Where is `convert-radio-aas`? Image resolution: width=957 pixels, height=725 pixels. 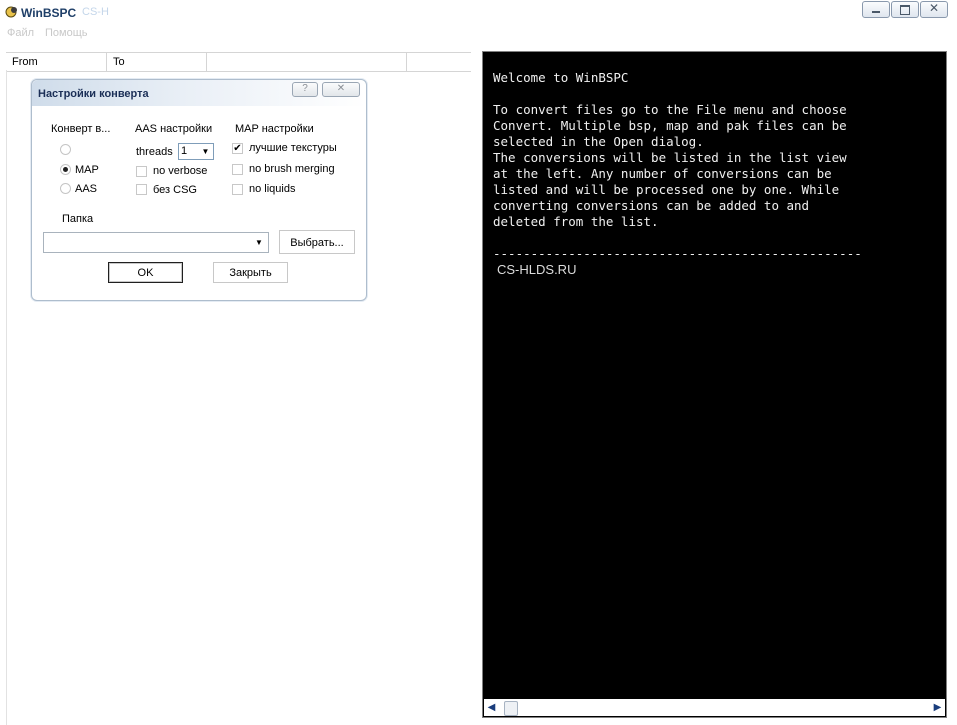 convert-radio-aas is located at coordinates (65, 188).